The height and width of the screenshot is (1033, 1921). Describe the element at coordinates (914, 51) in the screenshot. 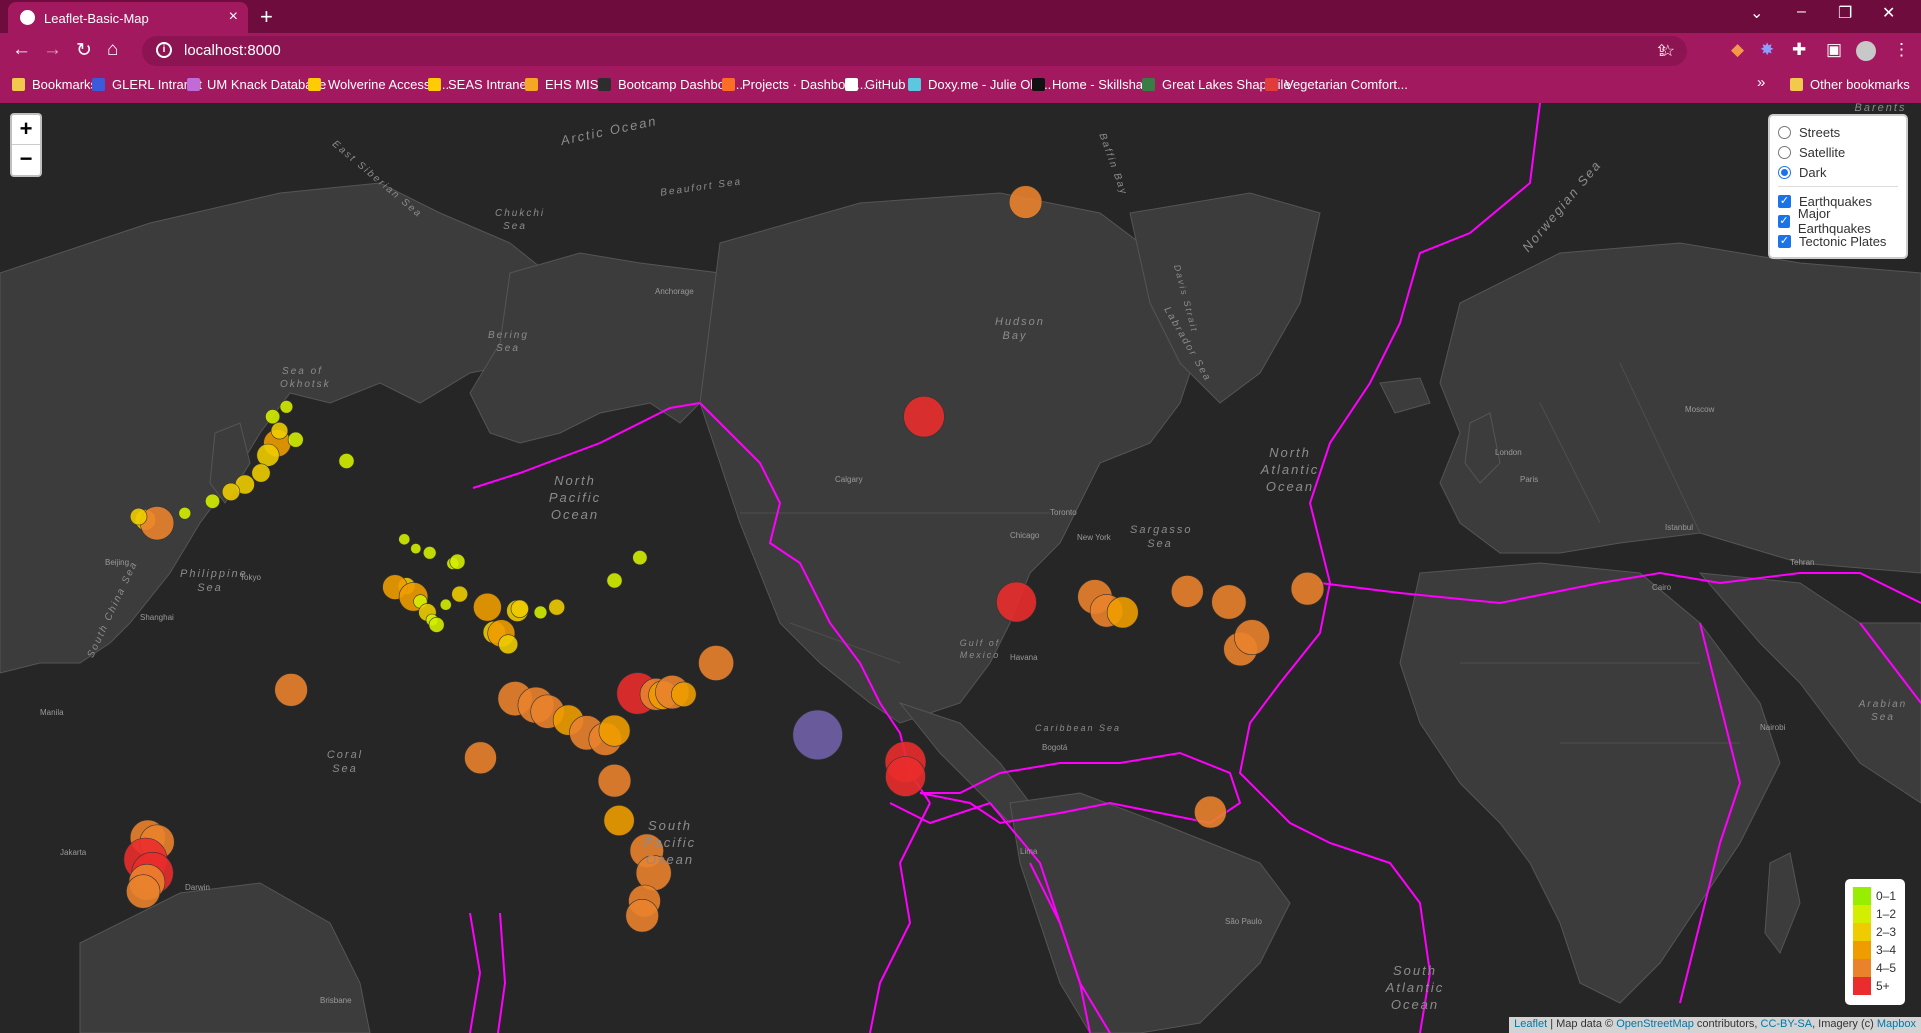

I see `address-bar: i localhost:8000 ⇪ ☆` at that location.